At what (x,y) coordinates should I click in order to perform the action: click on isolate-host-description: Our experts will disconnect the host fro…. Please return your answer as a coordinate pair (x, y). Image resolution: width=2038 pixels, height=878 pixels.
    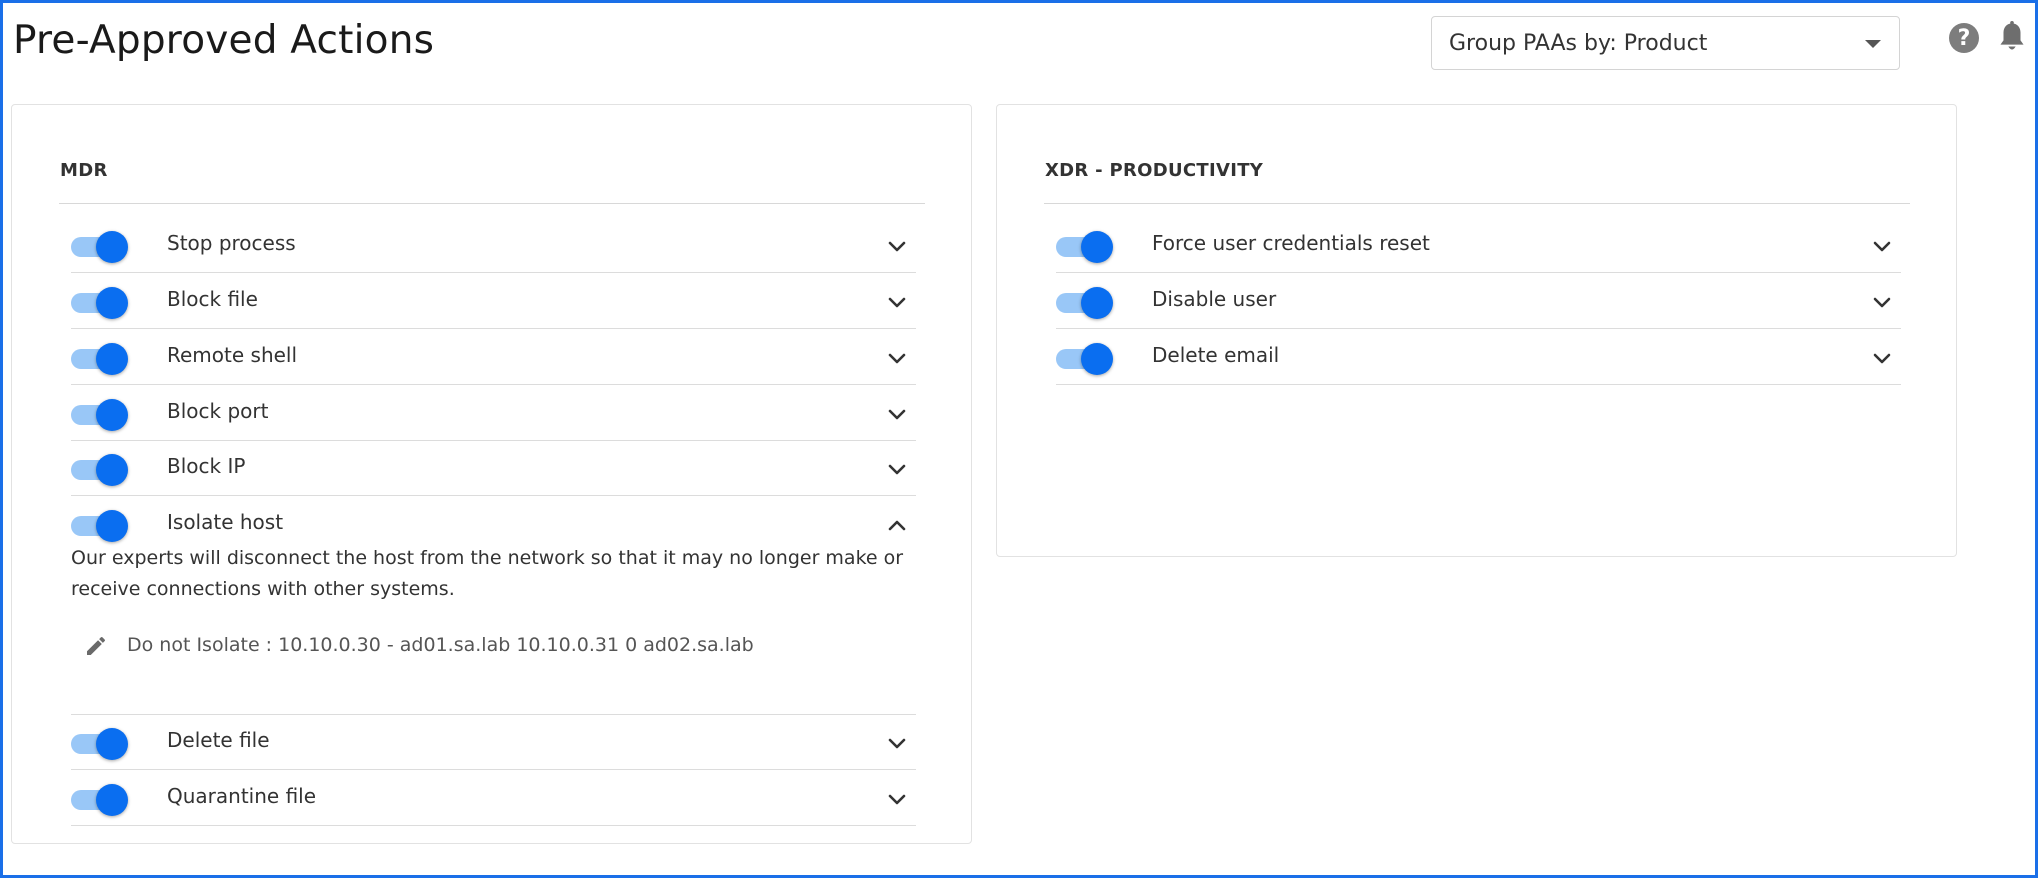
    Looking at the image, I should click on (487, 573).